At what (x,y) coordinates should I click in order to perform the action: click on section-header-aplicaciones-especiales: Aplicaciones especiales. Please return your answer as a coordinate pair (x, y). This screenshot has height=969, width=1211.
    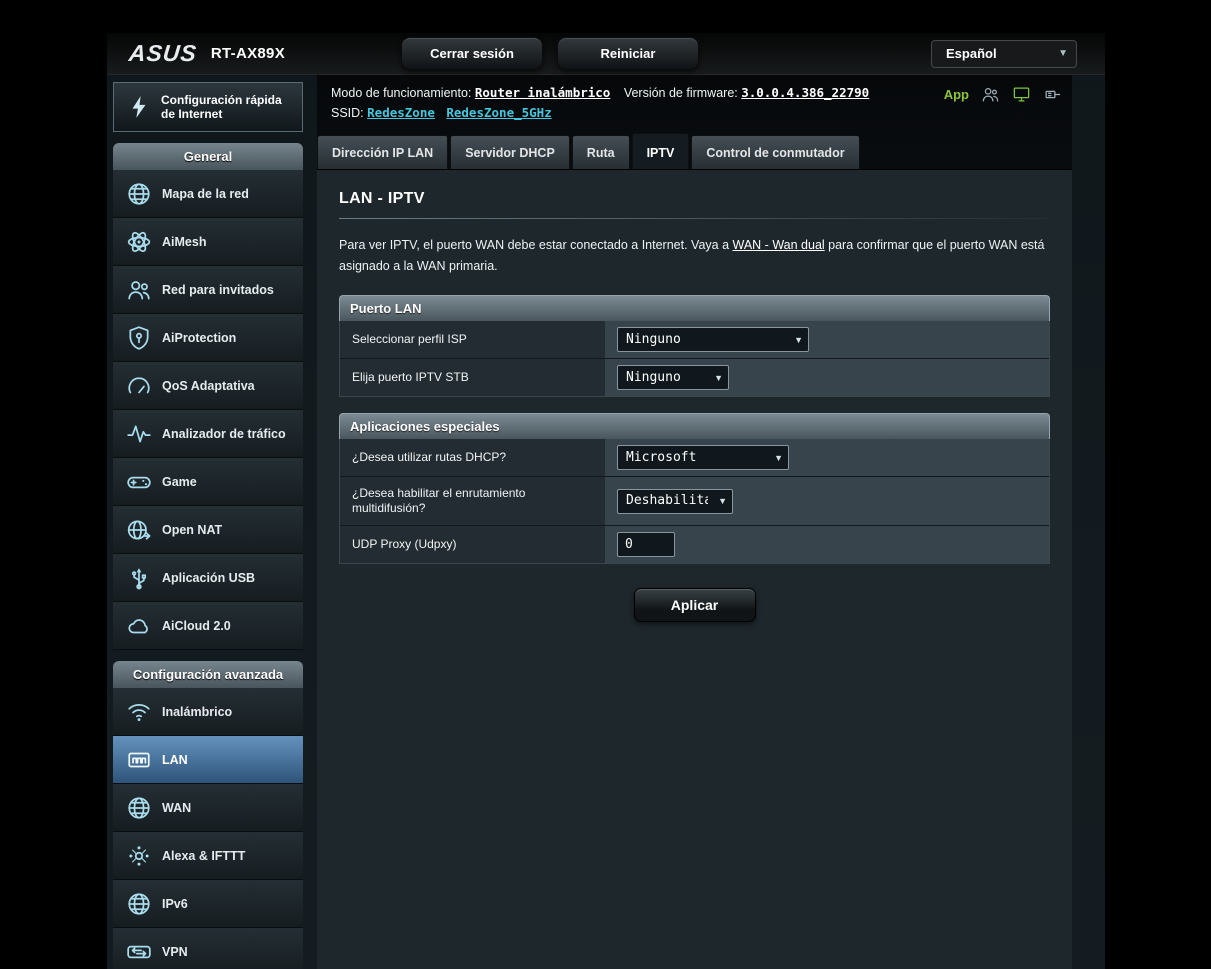
    Looking at the image, I should click on (694, 426).